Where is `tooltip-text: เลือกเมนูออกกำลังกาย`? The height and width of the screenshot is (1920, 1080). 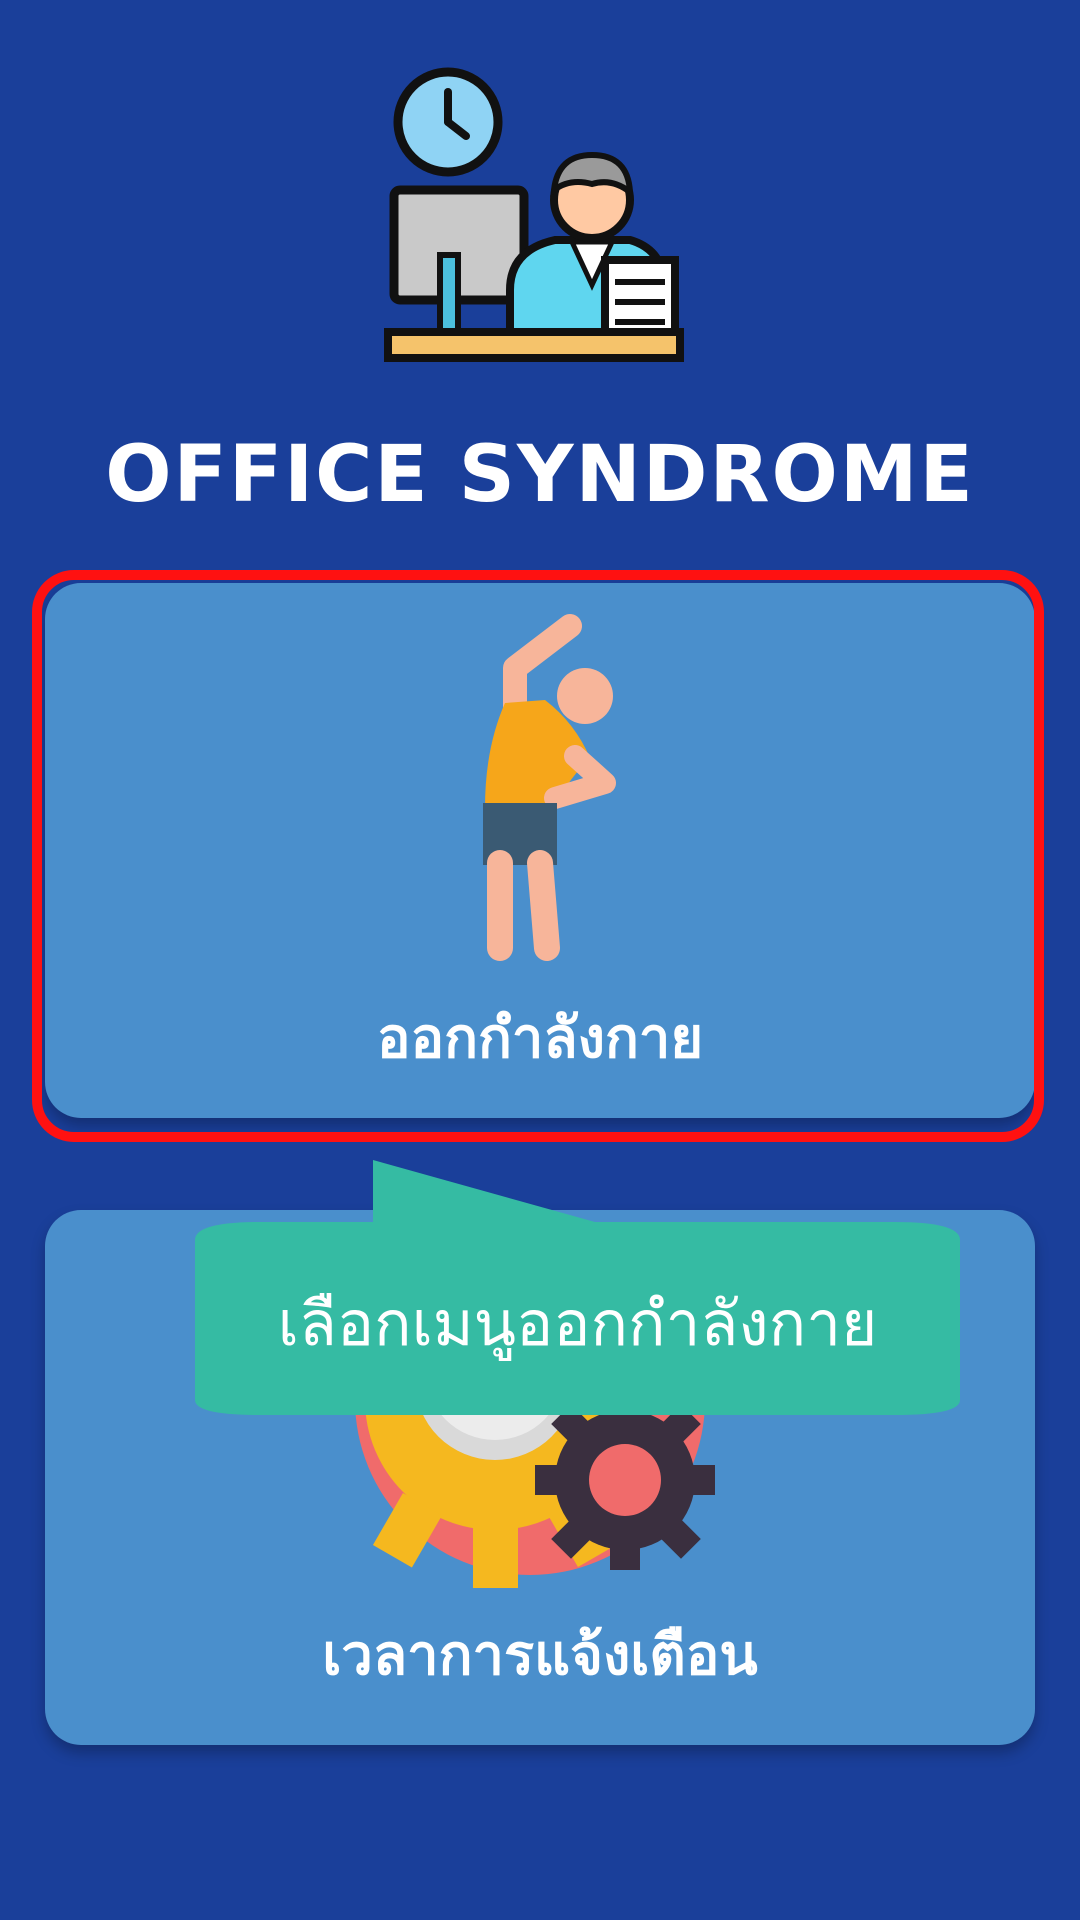 tooltip-text: เลือกเมนูออกกำลังกาย is located at coordinates (577, 1323).